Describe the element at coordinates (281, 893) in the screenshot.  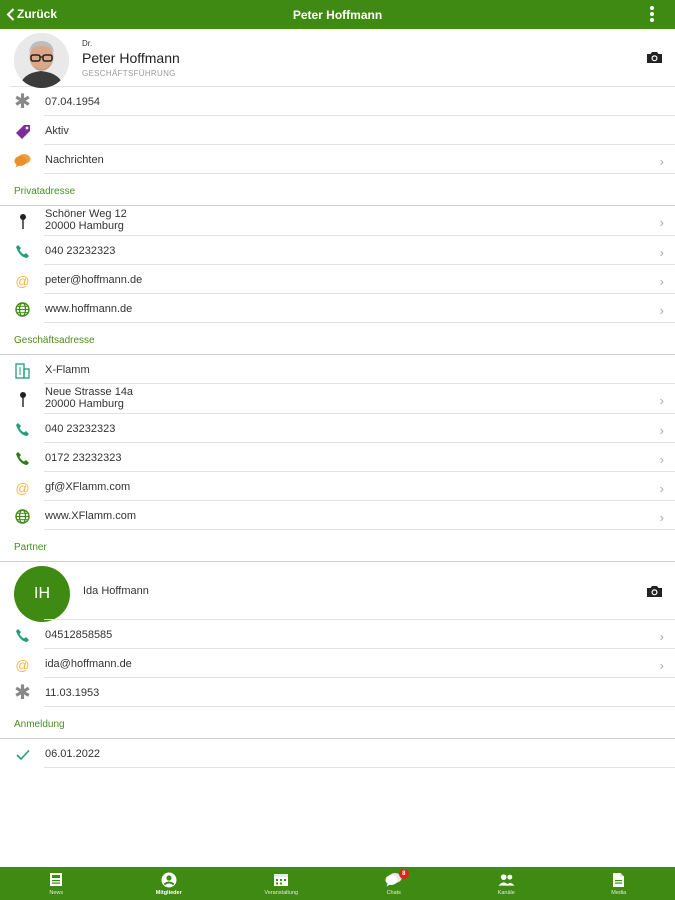
I see `tab-label: Veranstaltung` at that location.